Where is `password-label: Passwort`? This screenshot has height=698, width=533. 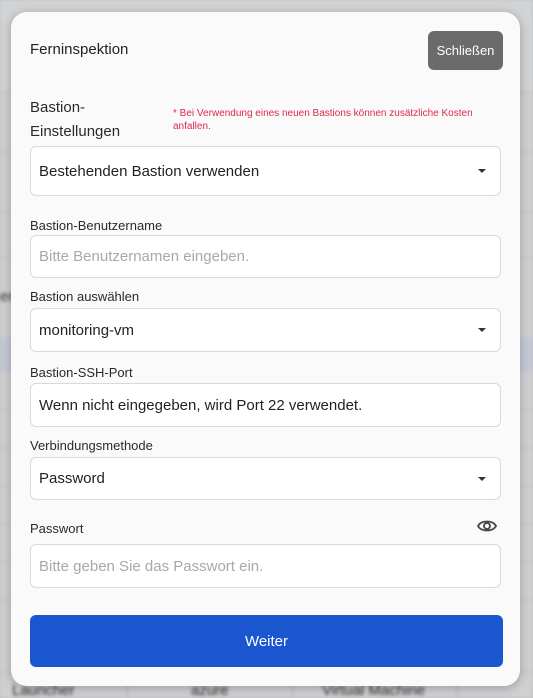
password-label: Passwort is located at coordinates (57, 528).